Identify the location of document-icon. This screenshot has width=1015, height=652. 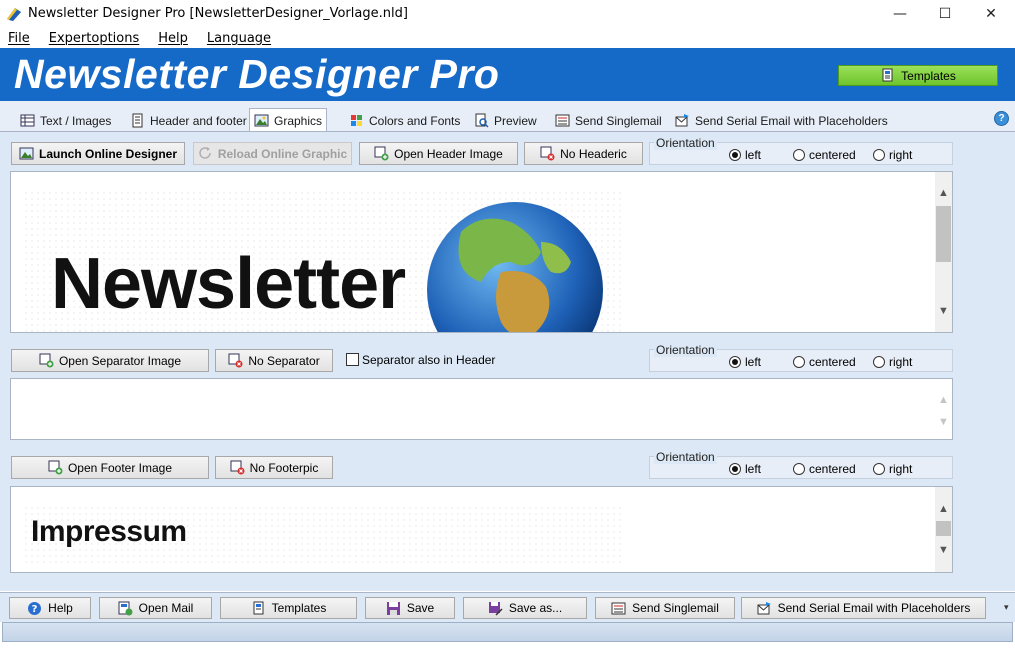
(137, 120).